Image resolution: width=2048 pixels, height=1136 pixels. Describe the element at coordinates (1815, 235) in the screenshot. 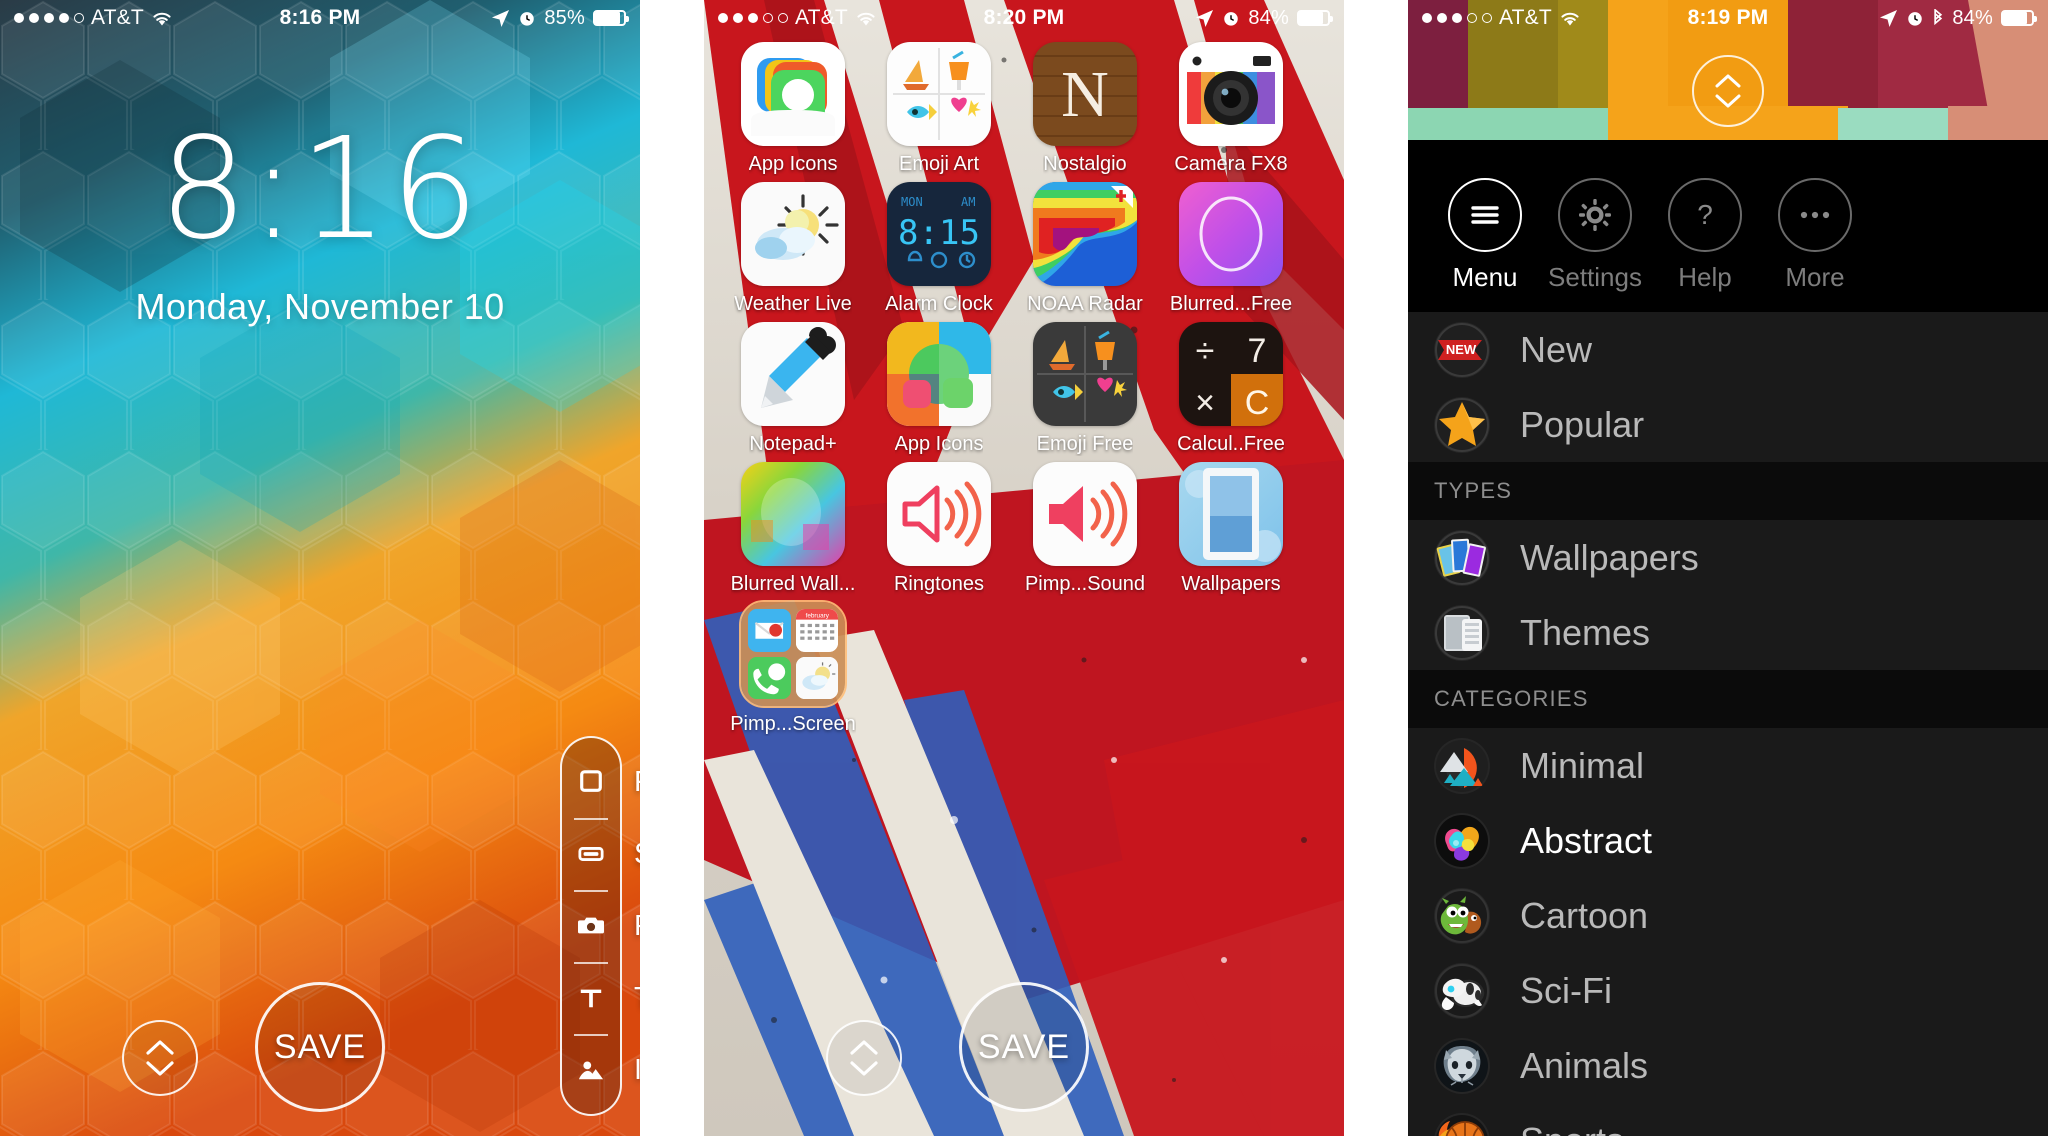

I see `nav-more-button: More` at that location.